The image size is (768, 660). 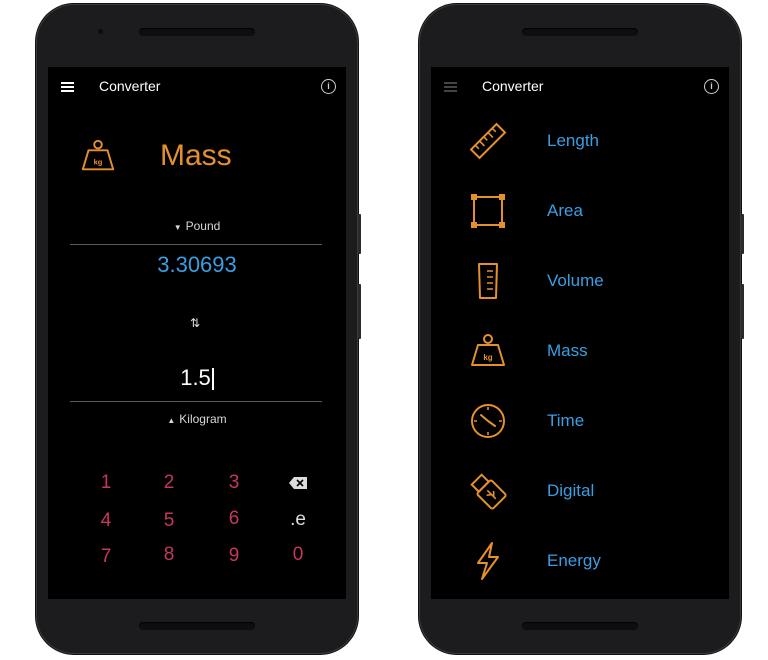 I want to click on category-label: Energy, so click(x=574, y=560).